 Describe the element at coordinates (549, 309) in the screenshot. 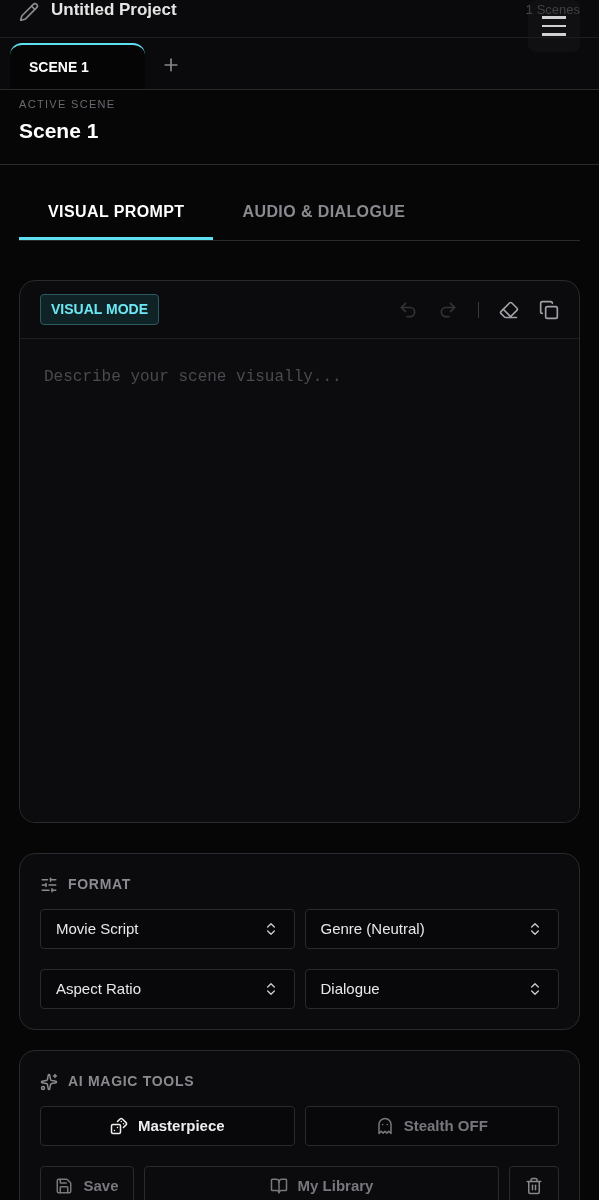

I see `copy-icon` at that location.